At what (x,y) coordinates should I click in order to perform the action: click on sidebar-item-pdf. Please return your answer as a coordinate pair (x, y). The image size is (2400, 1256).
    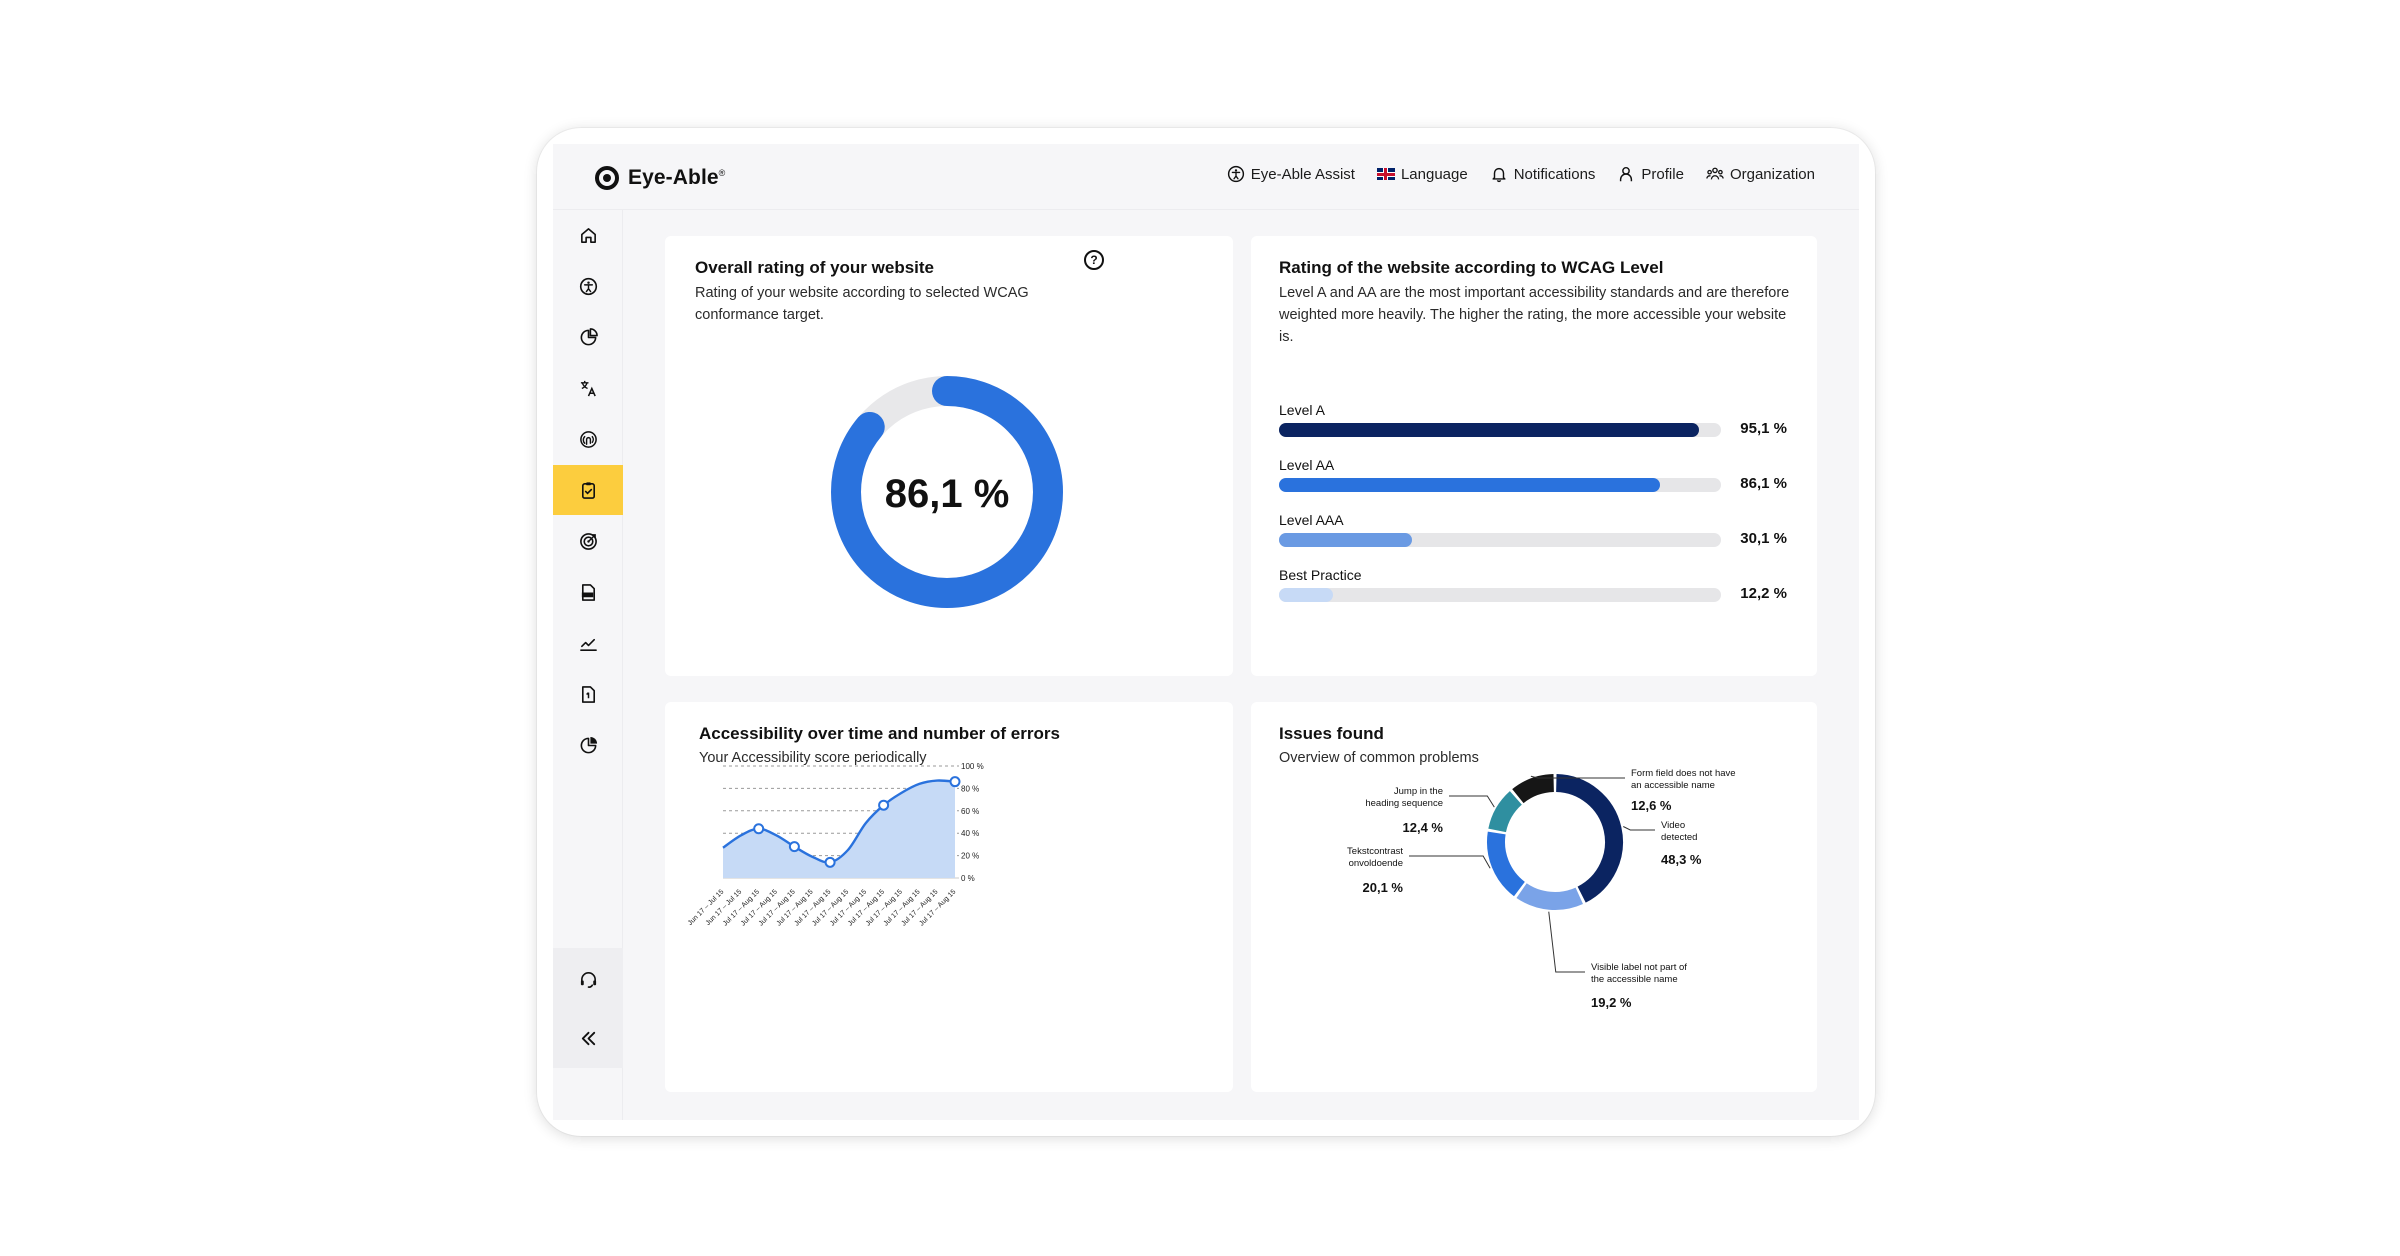
    Looking at the image, I should click on (588, 592).